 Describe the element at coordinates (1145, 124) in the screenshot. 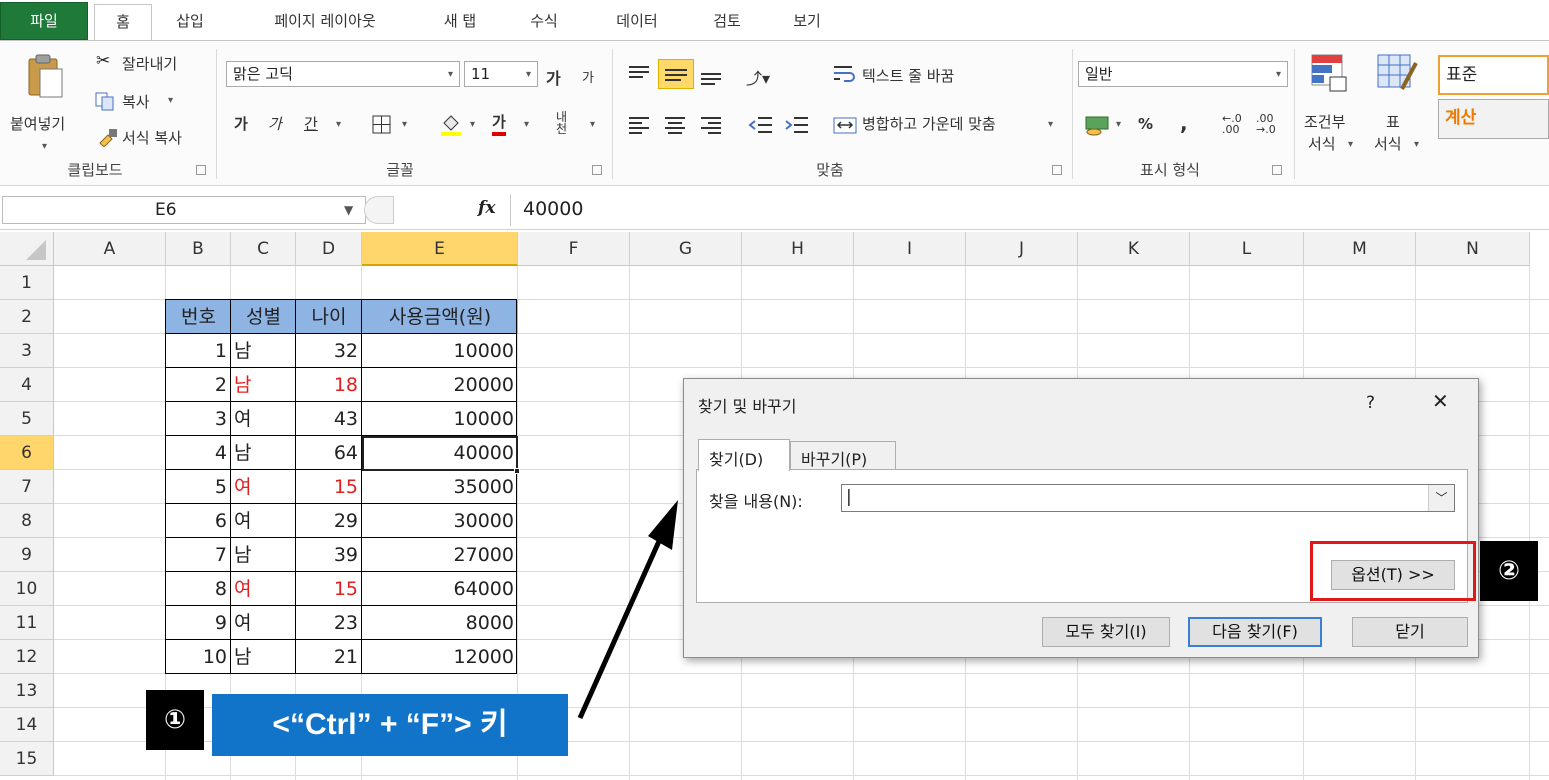

I see `percent-button: %` at that location.